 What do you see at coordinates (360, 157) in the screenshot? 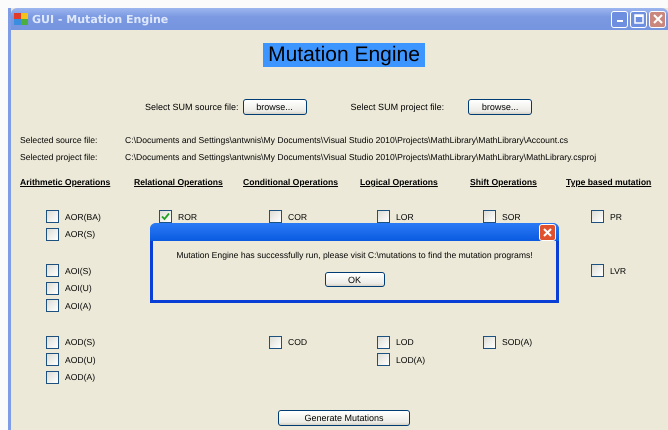
I see `file-path: C:\Documents and Settings\antwnis\My Documents\Visual Studio 2010\Projects\MathLibrary\MathLibrary\MathLibrary.csproj` at bounding box center [360, 157].